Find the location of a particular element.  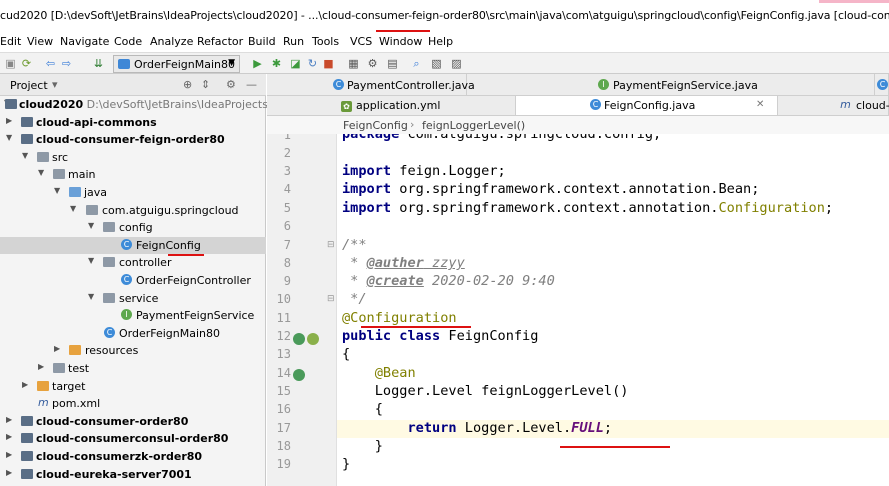

tree-label: cloud-api-commons is located at coordinates (96, 122).